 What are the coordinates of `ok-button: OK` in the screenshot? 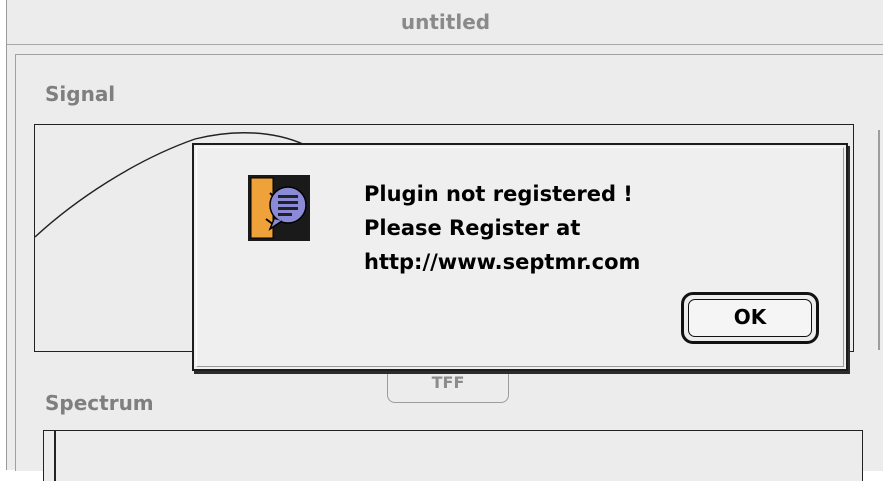 It's located at (750, 318).